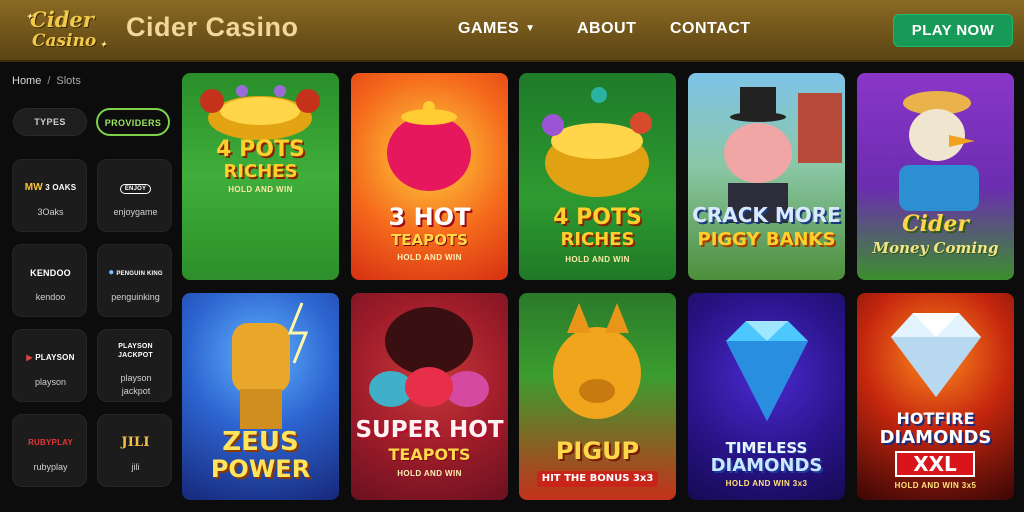  What do you see at coordinates (136, 384) in the screenshot?
I see `provider-name: playson jackpot` at bounding box center [136, 384].